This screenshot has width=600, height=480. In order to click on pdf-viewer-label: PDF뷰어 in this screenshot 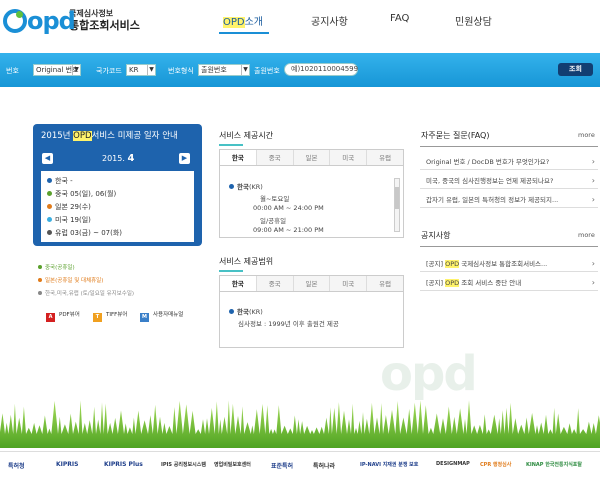, I will do `click(69, 315)`.